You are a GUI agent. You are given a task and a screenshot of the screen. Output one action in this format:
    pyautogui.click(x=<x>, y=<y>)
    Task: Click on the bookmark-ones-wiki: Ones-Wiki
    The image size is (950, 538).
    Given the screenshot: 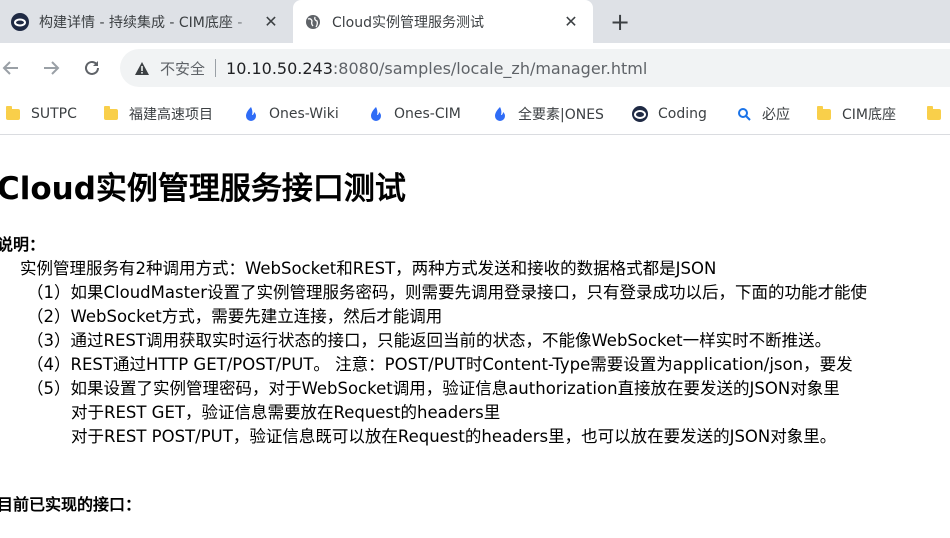 What is the action you would take?
    pyautogui.click(x=291, y=114)
    